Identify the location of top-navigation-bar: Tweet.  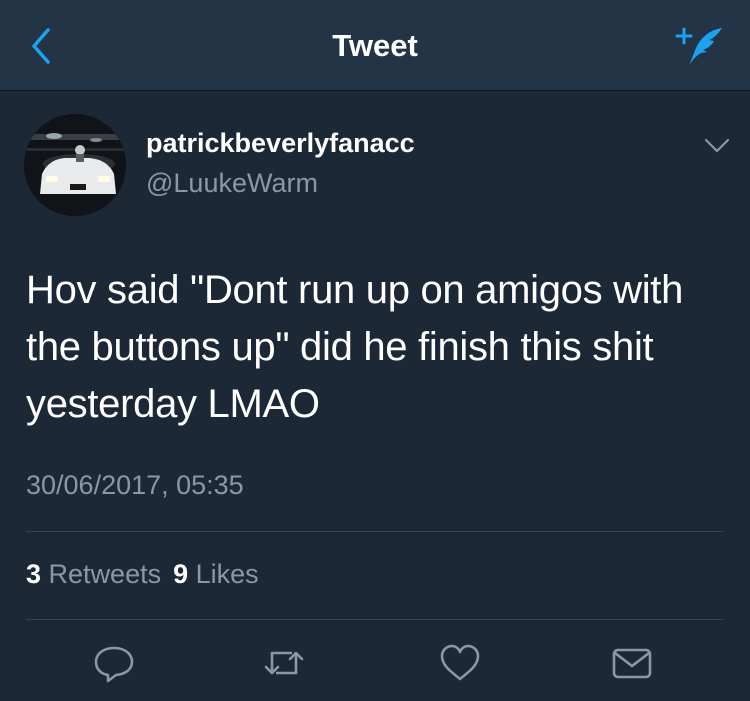
(375, 45).